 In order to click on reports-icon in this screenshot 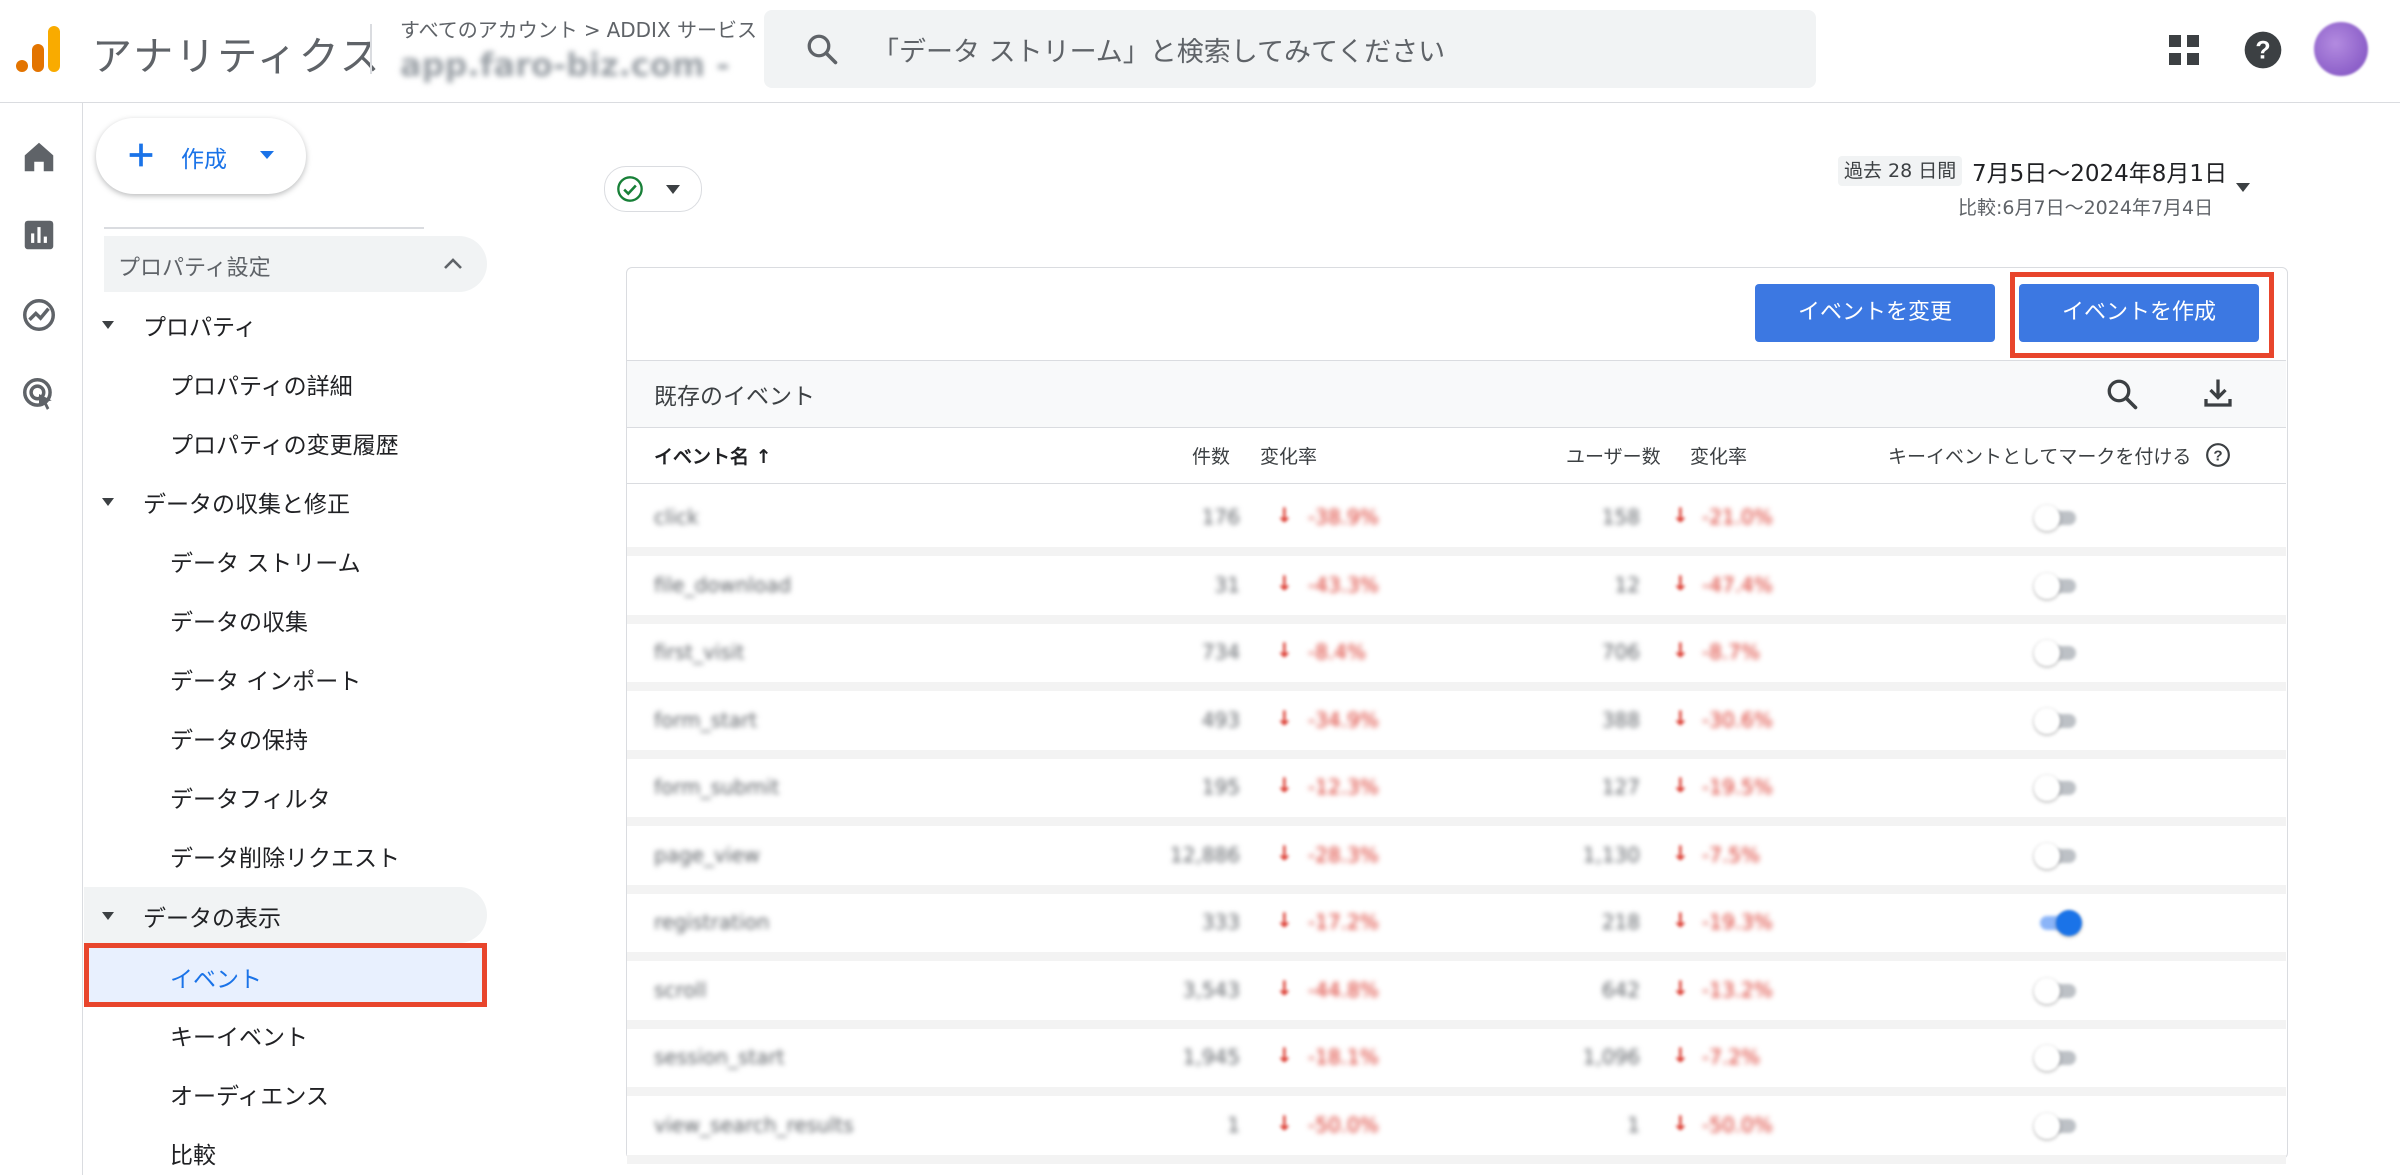, I will do `click(39, 235)`.